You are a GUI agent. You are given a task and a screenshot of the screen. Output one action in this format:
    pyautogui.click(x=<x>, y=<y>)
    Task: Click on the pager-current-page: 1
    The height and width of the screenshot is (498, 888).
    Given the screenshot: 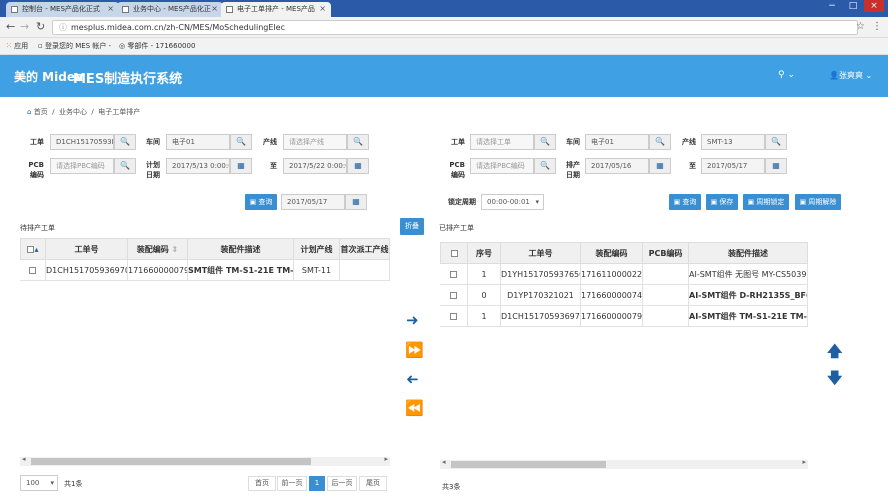 What is the action you would take?
    pyautogui.click(x=317, y=483)
    